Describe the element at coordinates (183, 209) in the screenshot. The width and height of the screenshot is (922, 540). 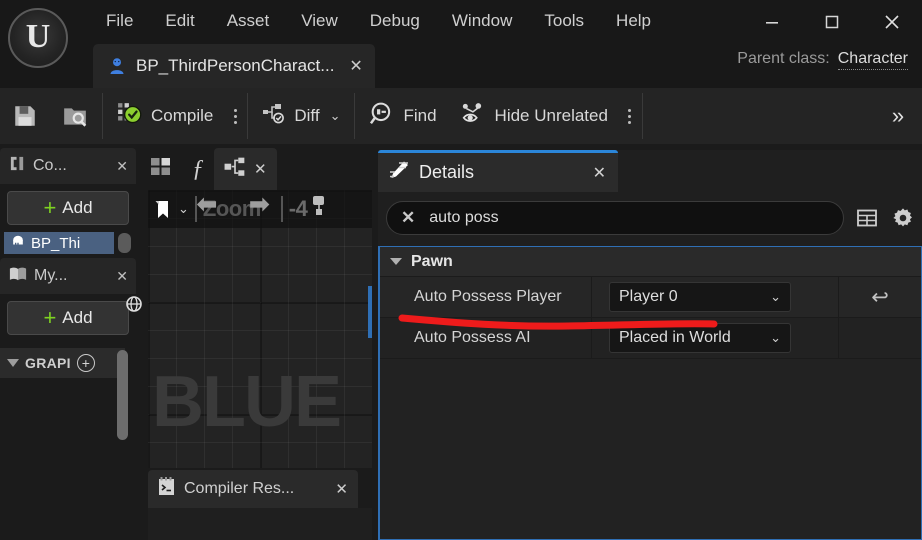
I see `bookmark-chevron-down-icon: ⌄` at that location.